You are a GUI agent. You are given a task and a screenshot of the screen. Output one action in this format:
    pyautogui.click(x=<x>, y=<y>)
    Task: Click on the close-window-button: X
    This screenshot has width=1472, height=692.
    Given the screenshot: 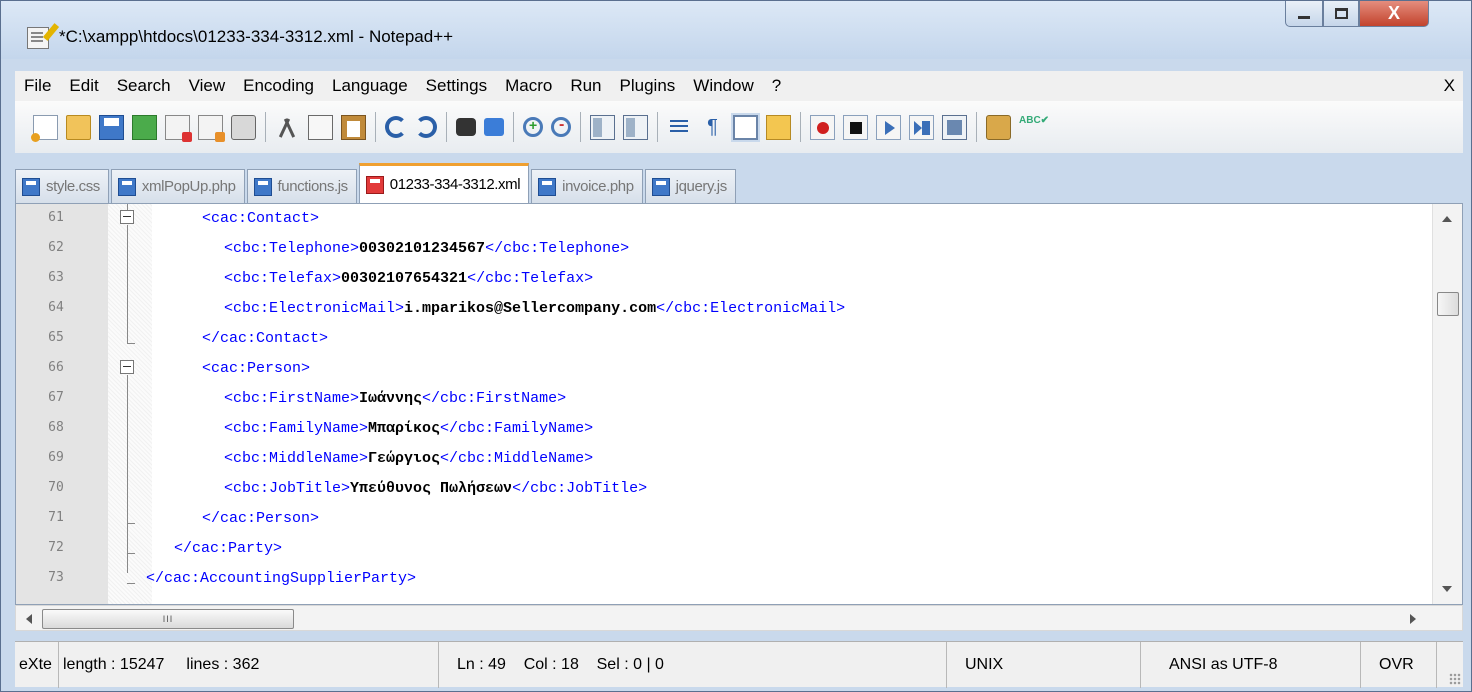 What is the action you would take?
    pyautogui.click(x=1394, y=14)
    